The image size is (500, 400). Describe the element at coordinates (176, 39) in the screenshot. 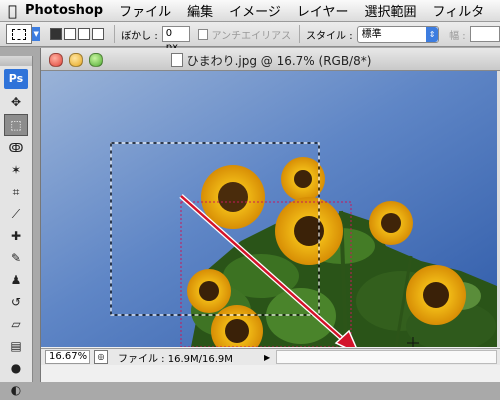

I see `feather-input: 0 px` at that location.